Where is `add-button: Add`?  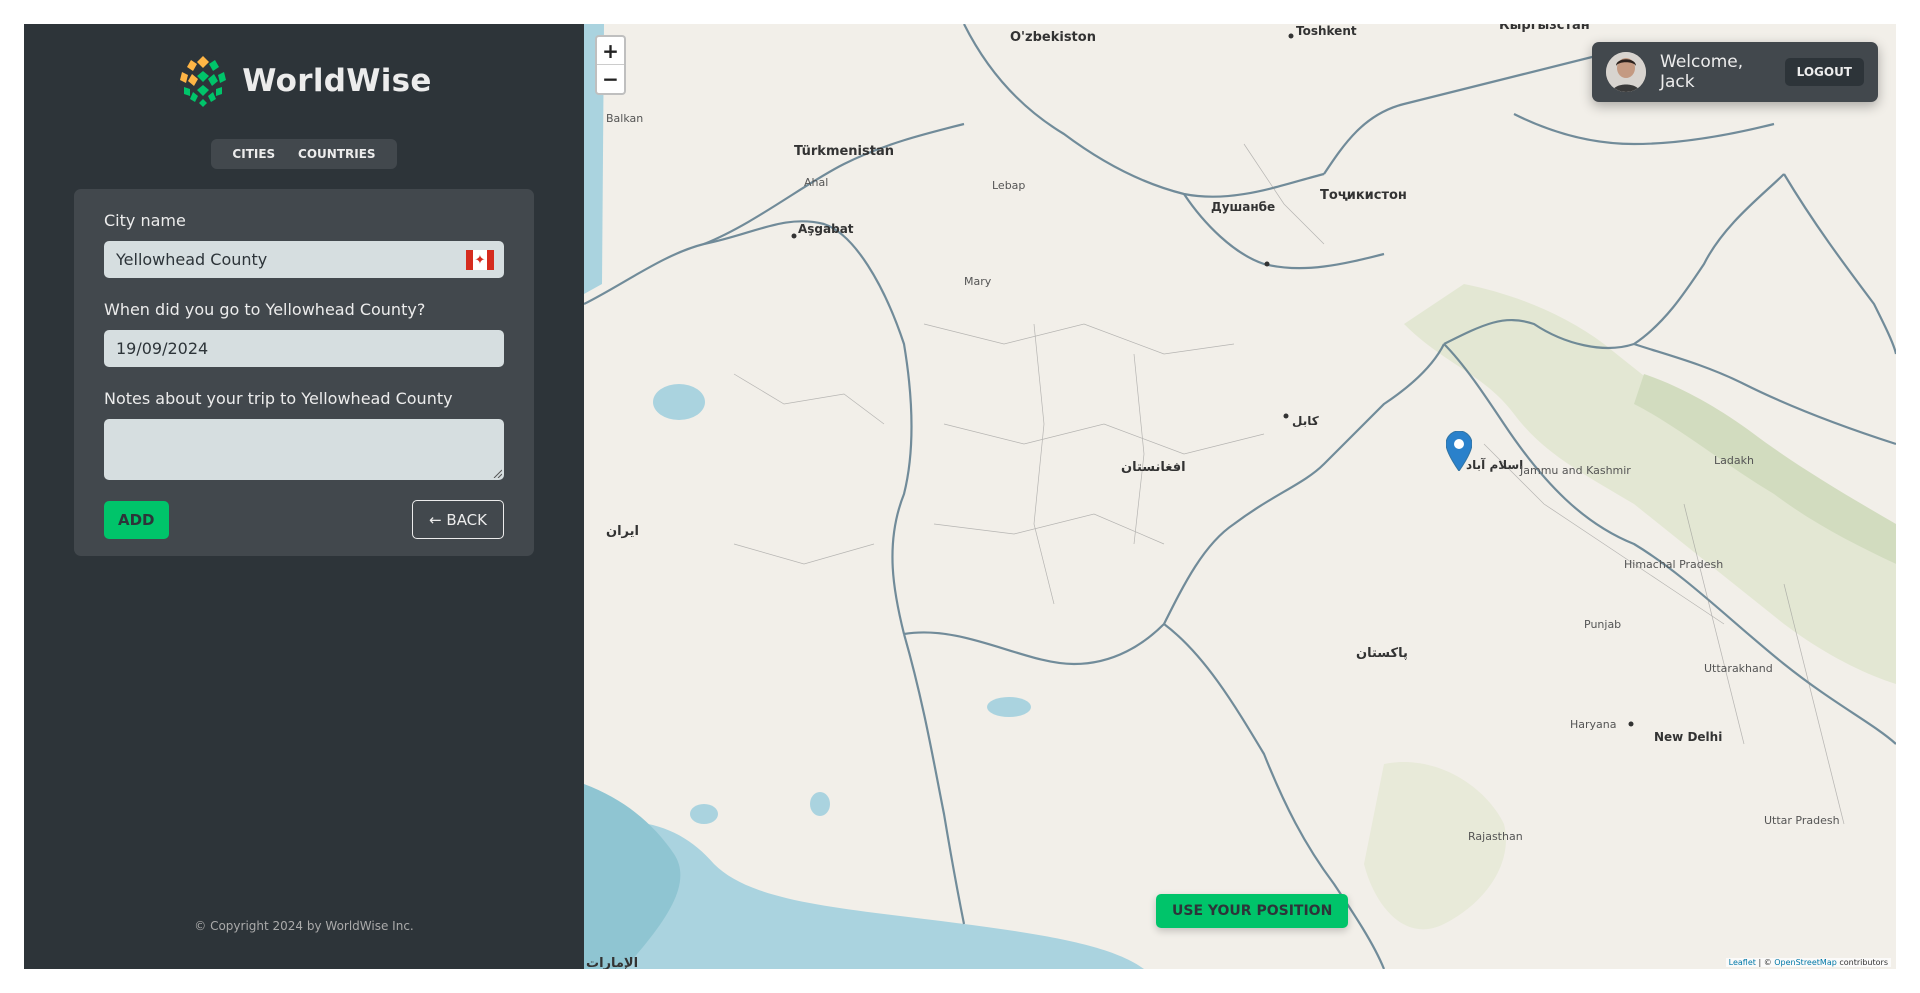
add-button: Add is located at coordinates (136, 519).